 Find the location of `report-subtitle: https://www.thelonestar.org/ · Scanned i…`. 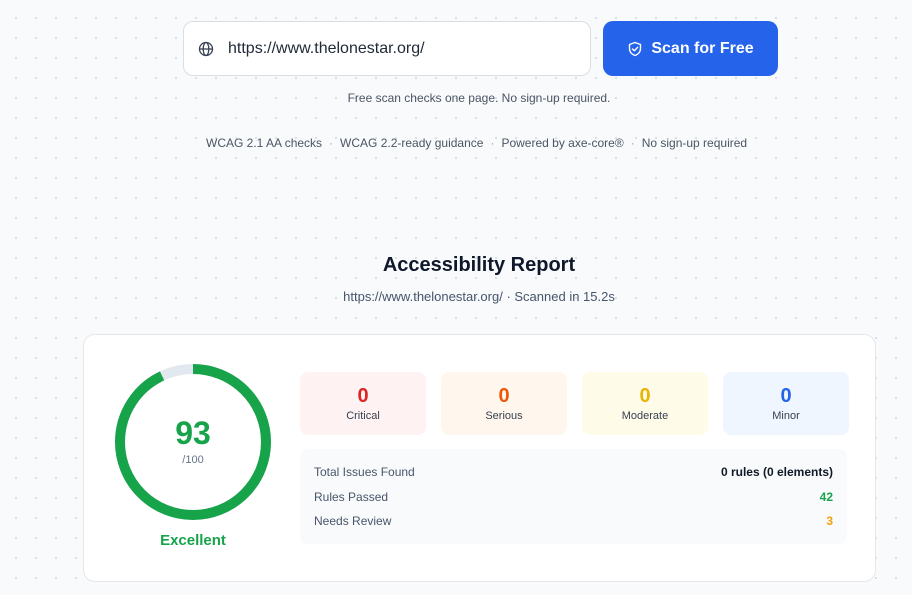

report-subtitle: https://www.thelonestar.org/ · Scanned i… is located at coordinates (479, 296).